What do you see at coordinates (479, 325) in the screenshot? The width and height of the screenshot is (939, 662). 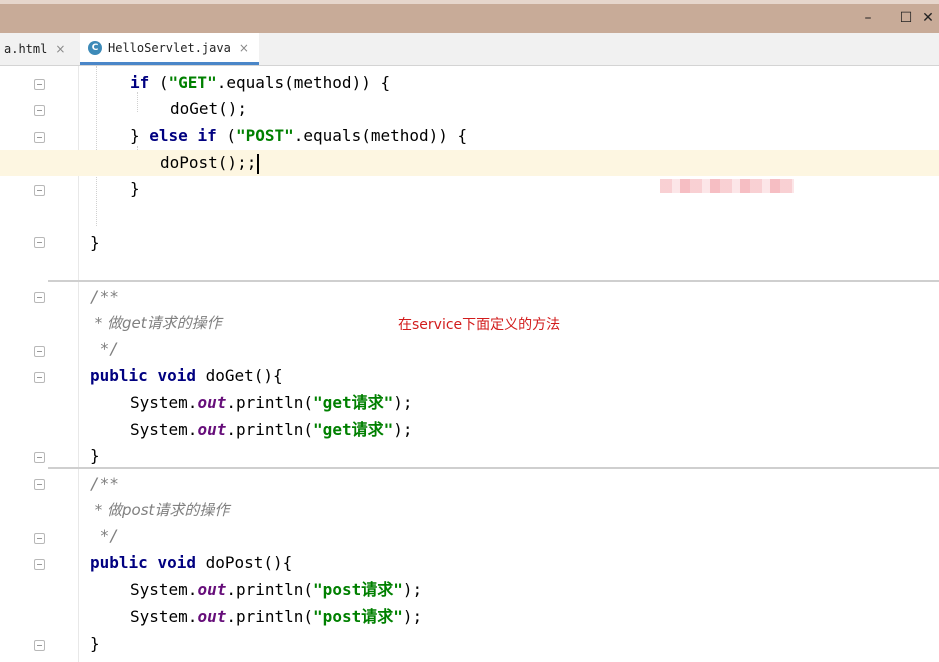 I see `annotation-text: 在service下面定义的方法` at bounding box center [479, 325].